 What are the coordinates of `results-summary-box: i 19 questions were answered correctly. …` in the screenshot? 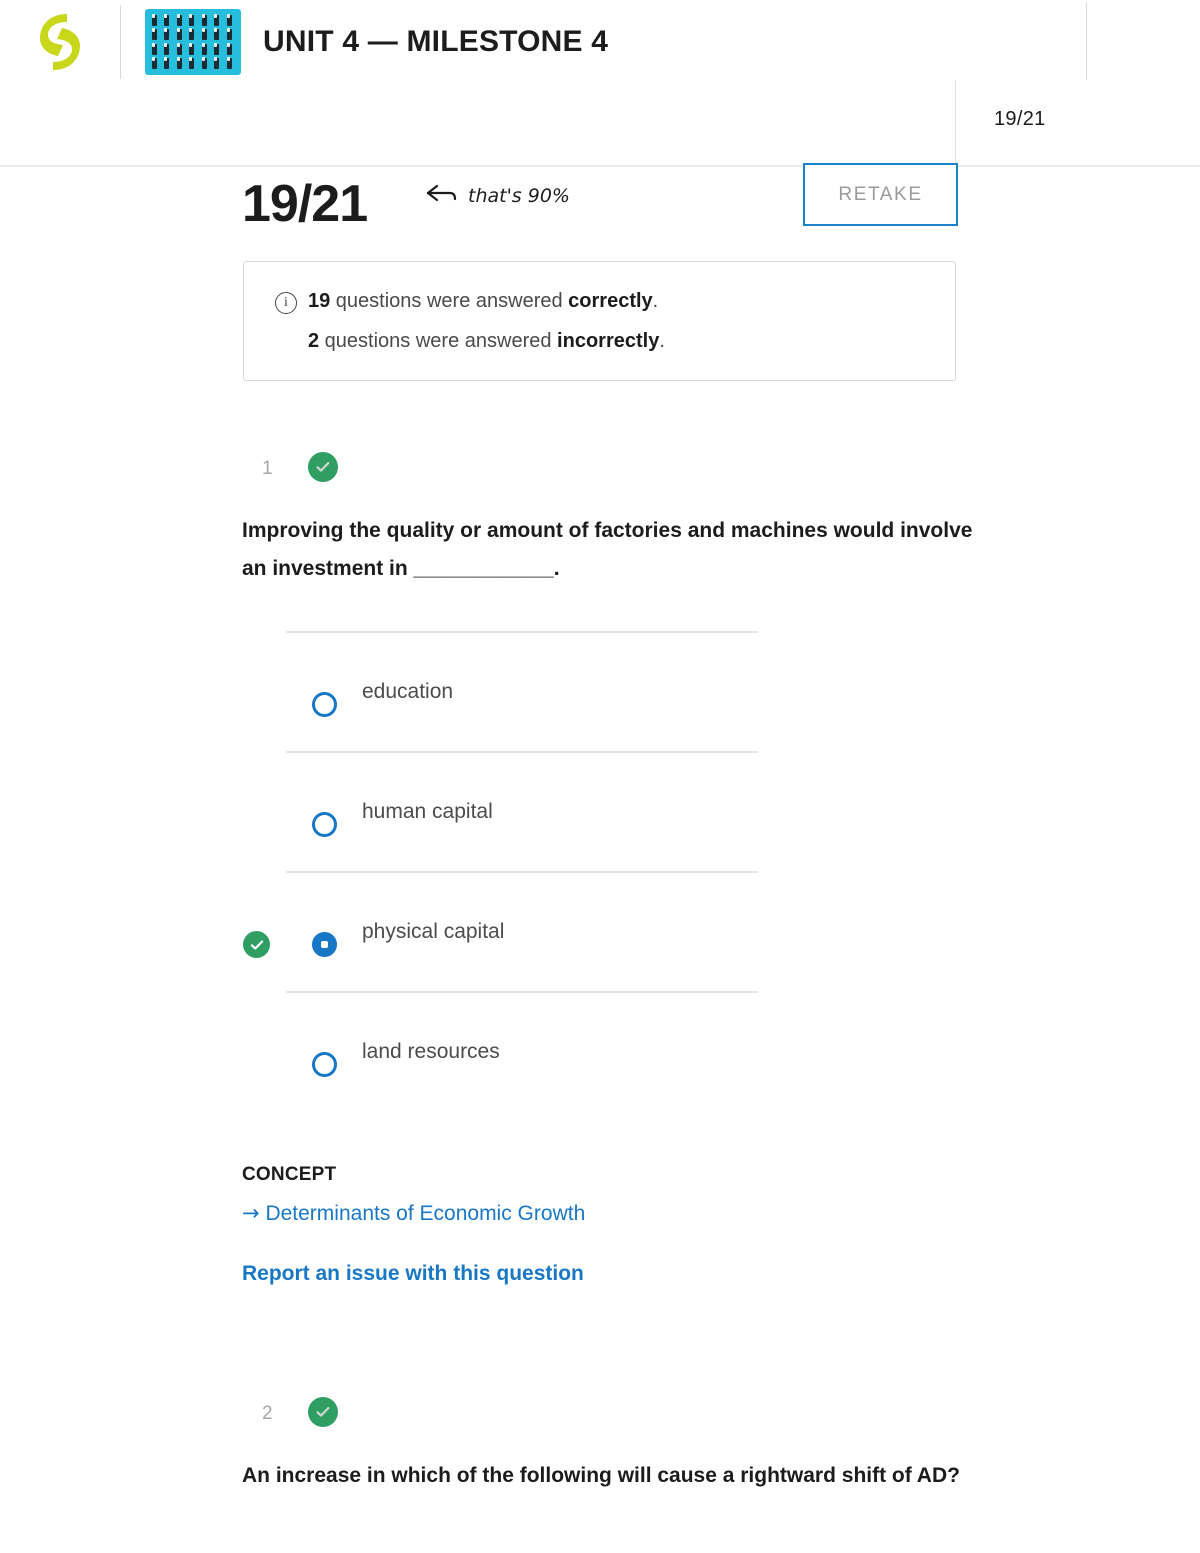 It's located at (599, 321).